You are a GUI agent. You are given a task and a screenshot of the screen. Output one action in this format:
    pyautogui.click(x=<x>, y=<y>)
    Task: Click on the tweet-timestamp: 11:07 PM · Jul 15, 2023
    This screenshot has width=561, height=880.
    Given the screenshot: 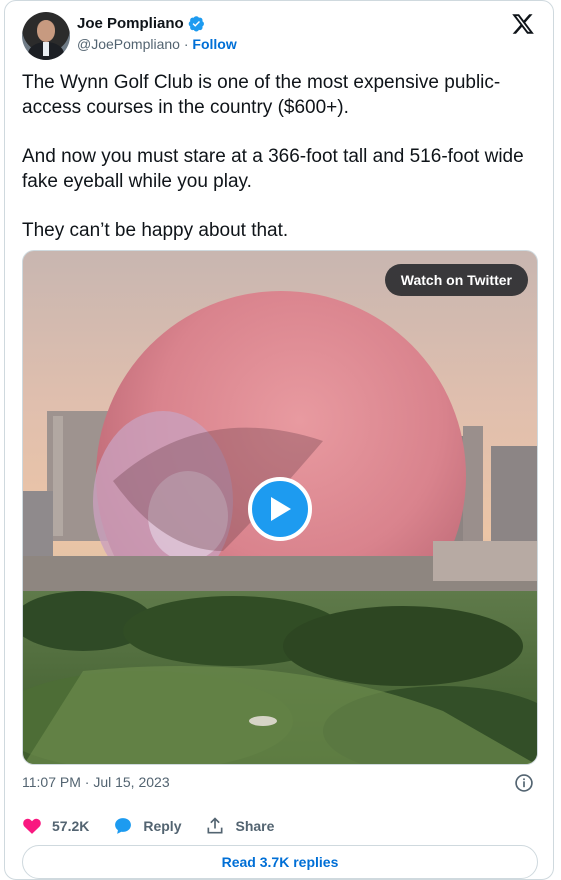 What is the action you would take?
    pyautogui.click(x=96, y=782)
    